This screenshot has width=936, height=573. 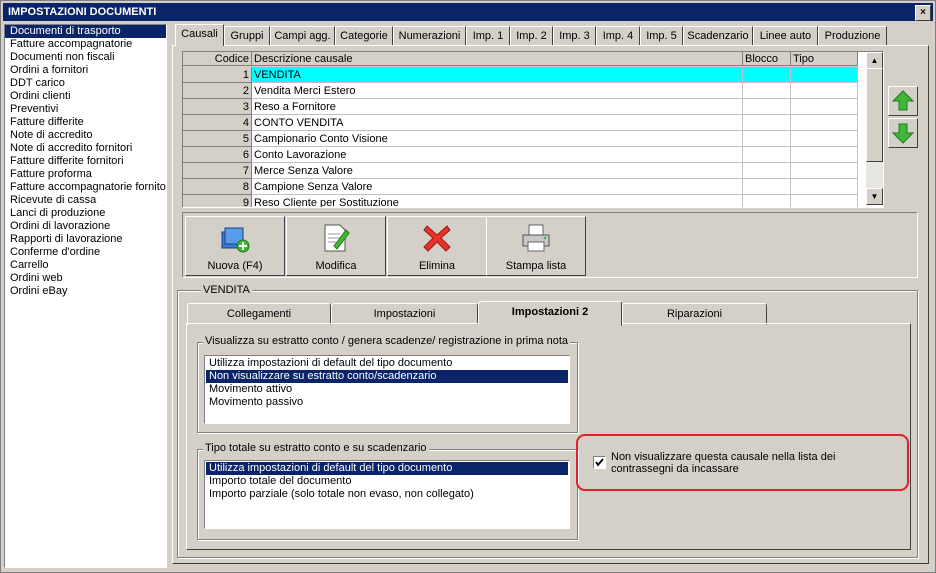 I want to click on document-type-item: Documenti non fiscali, so click(x=85, y=57).